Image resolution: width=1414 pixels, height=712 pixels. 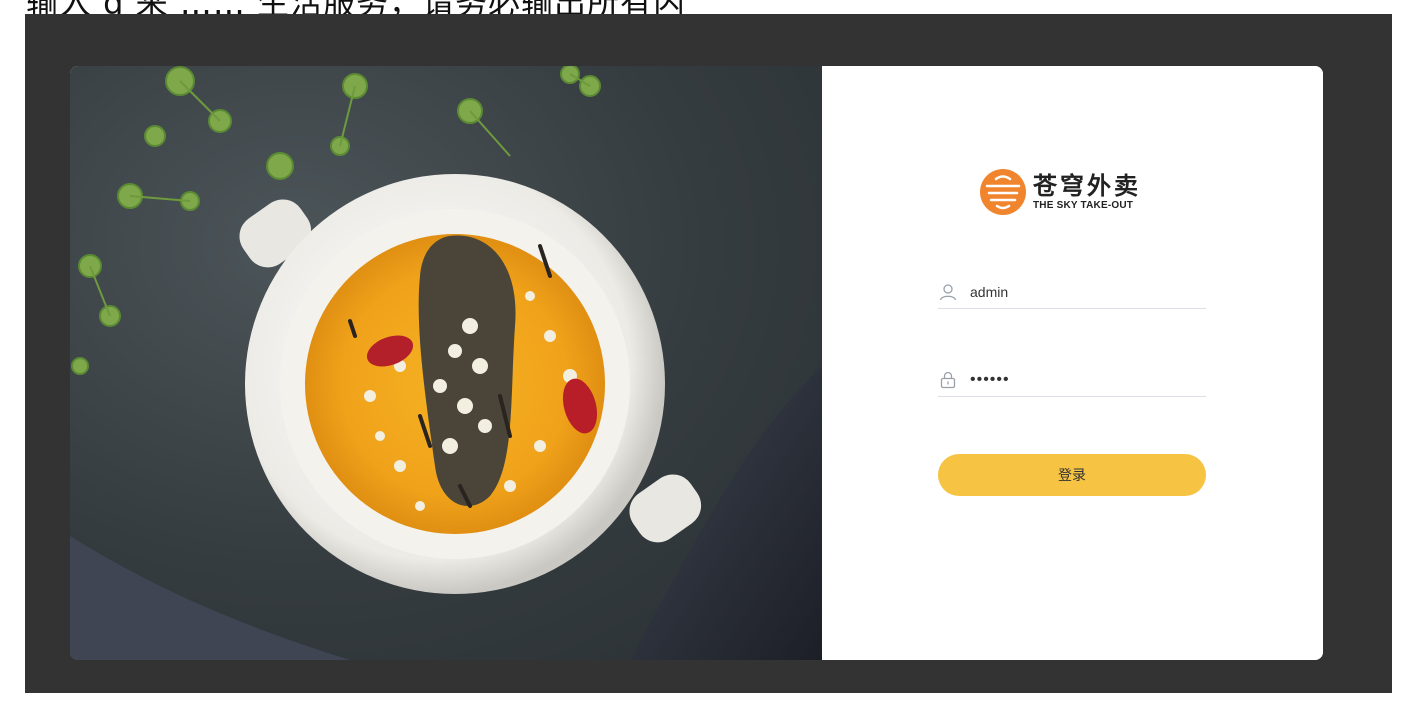 What do you see at coordinates (948, 292) in the screenshot?
I see `user-icon` at bounding box center [948, 292].